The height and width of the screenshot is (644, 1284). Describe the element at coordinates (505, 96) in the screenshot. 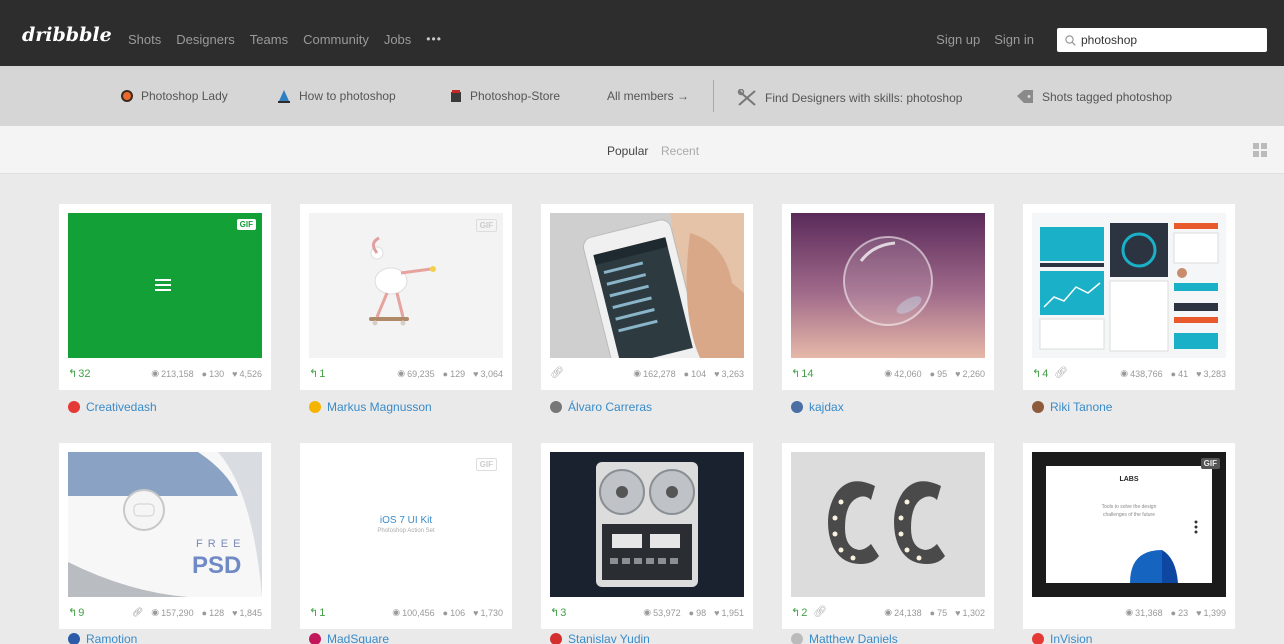

I see `related-photoshop-store: Photoshop-Store` at that location.